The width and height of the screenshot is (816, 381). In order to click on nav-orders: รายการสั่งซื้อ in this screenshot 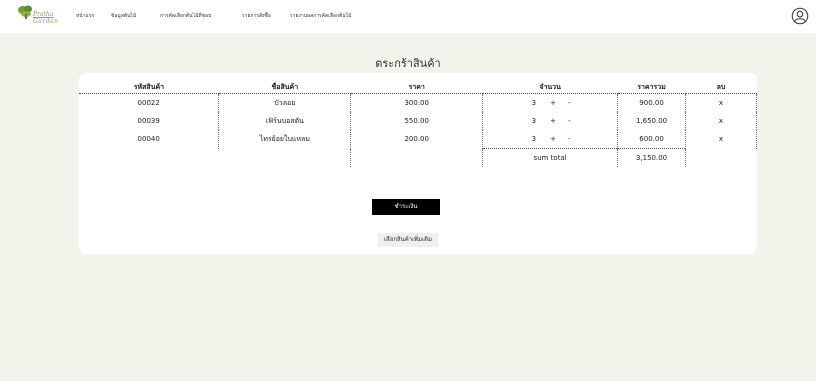, I will do `click(256, 16)`.